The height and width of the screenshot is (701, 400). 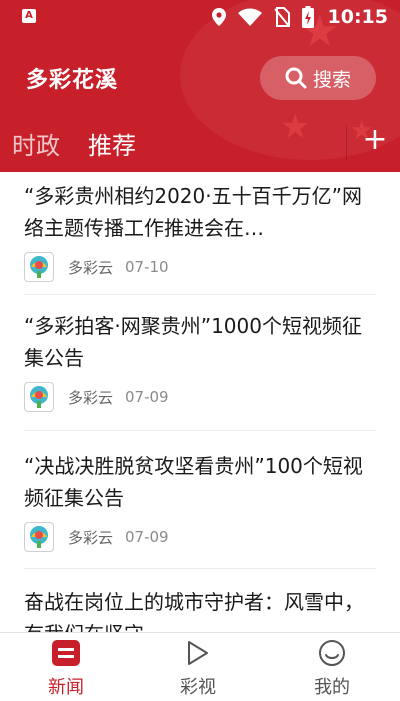 I want to click on tab-divider, so click(x=346, y=143).